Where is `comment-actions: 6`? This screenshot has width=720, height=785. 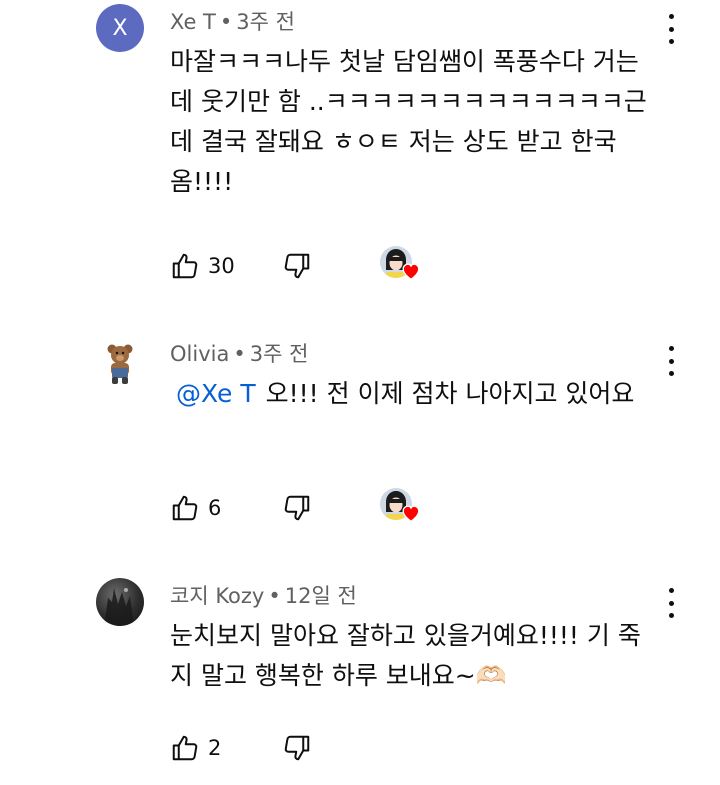
comment-actions: 6 is located at coordinates (310, 506).